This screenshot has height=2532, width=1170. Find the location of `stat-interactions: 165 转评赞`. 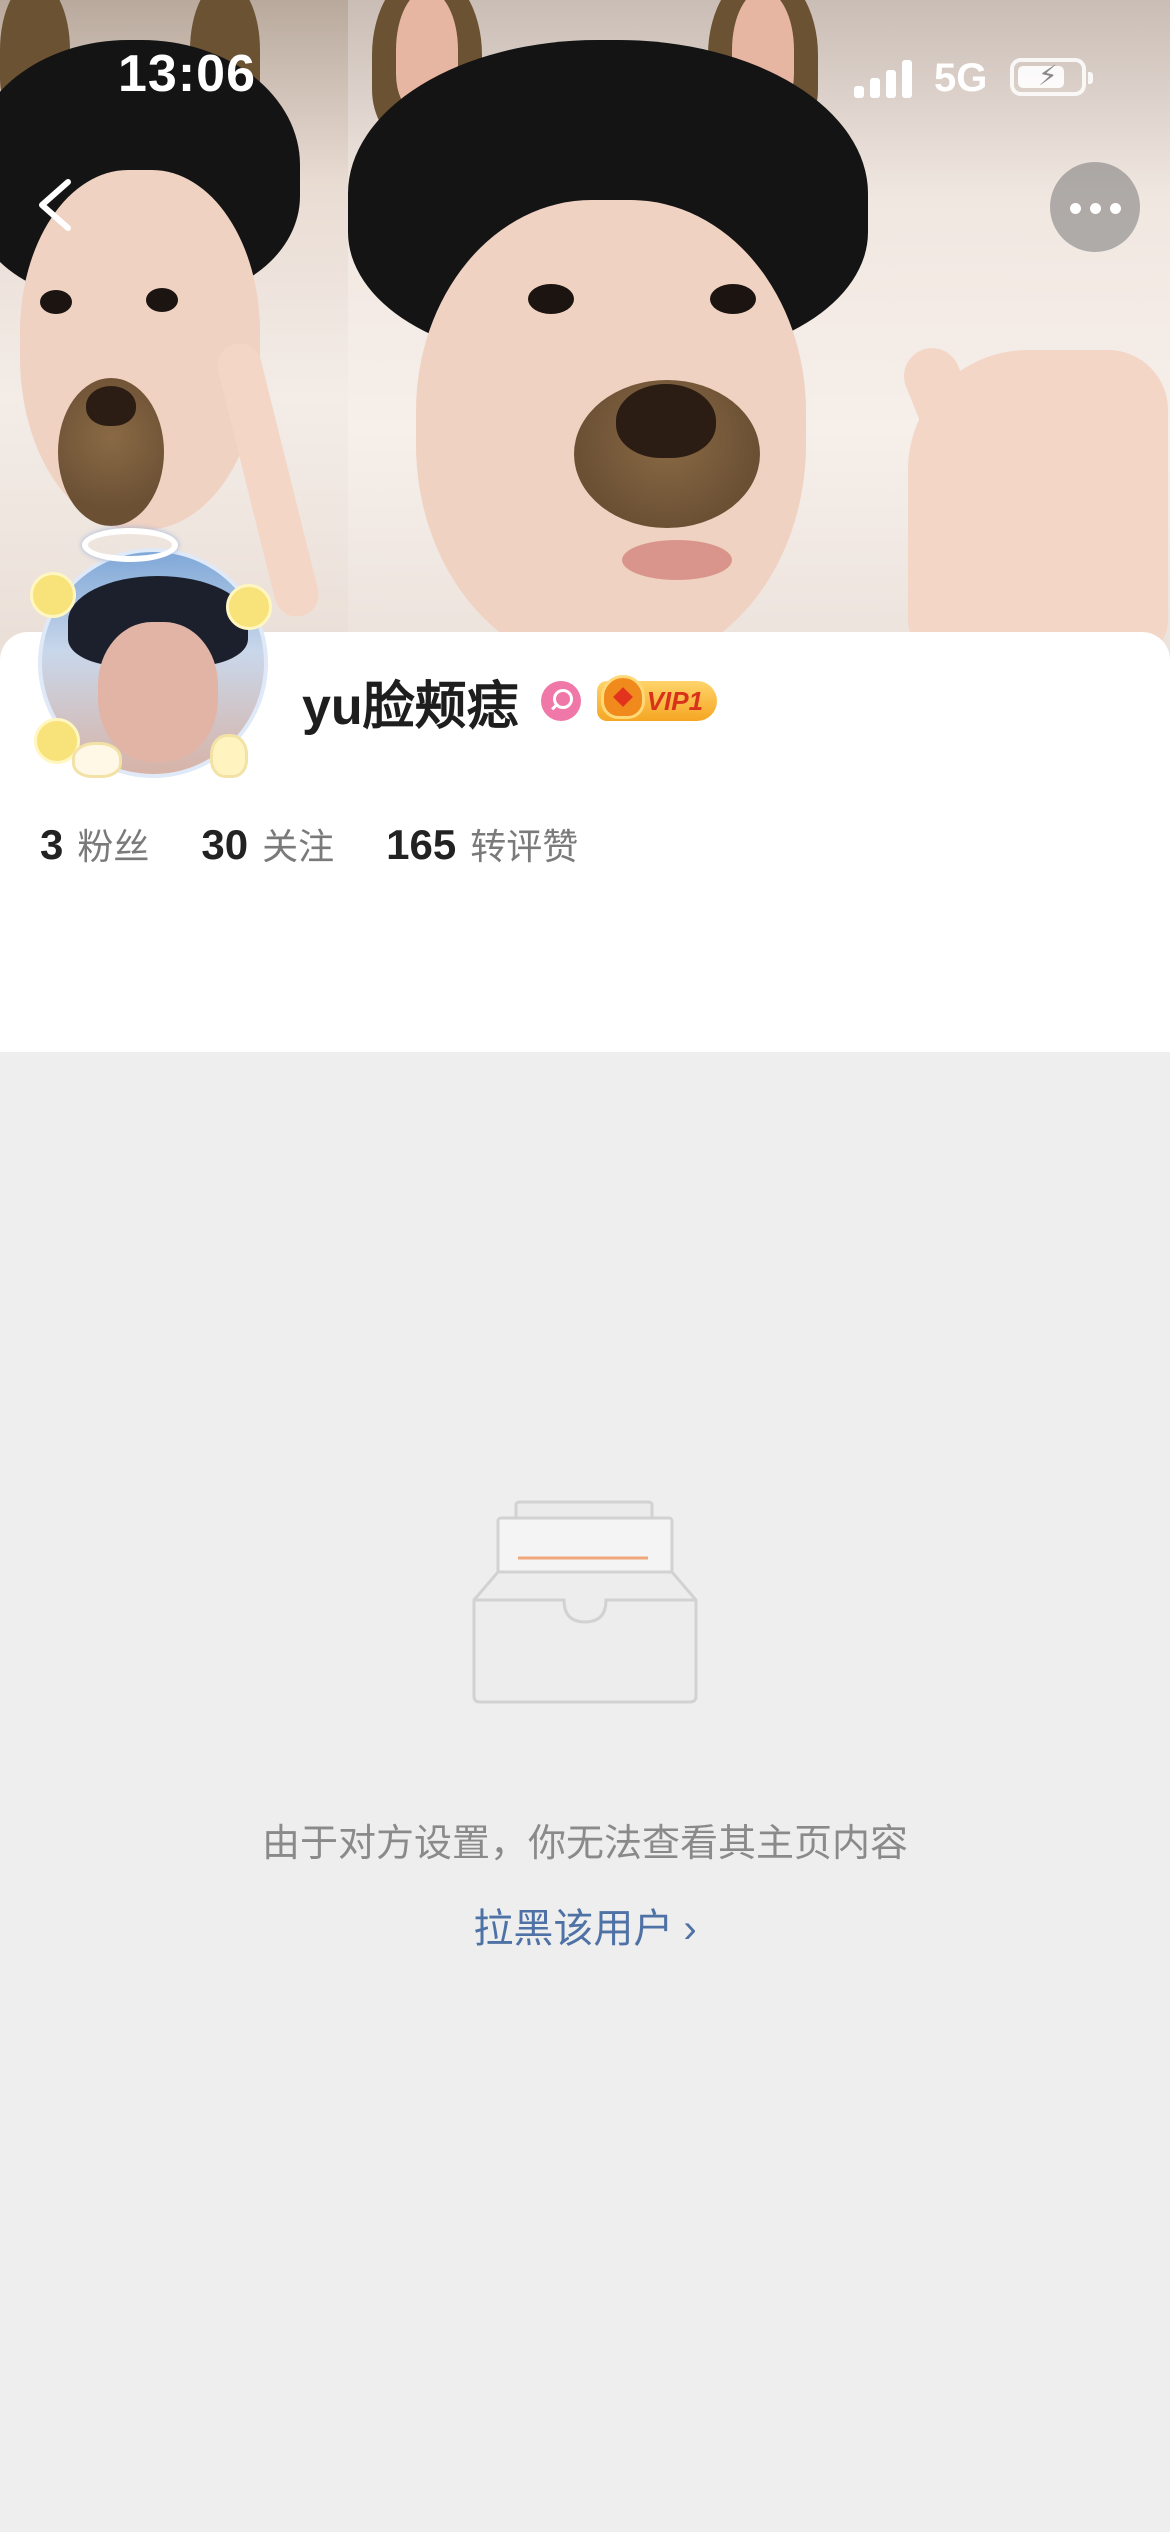

stat-interactions: 165 转评赞 is located at coordinates (482, 844).